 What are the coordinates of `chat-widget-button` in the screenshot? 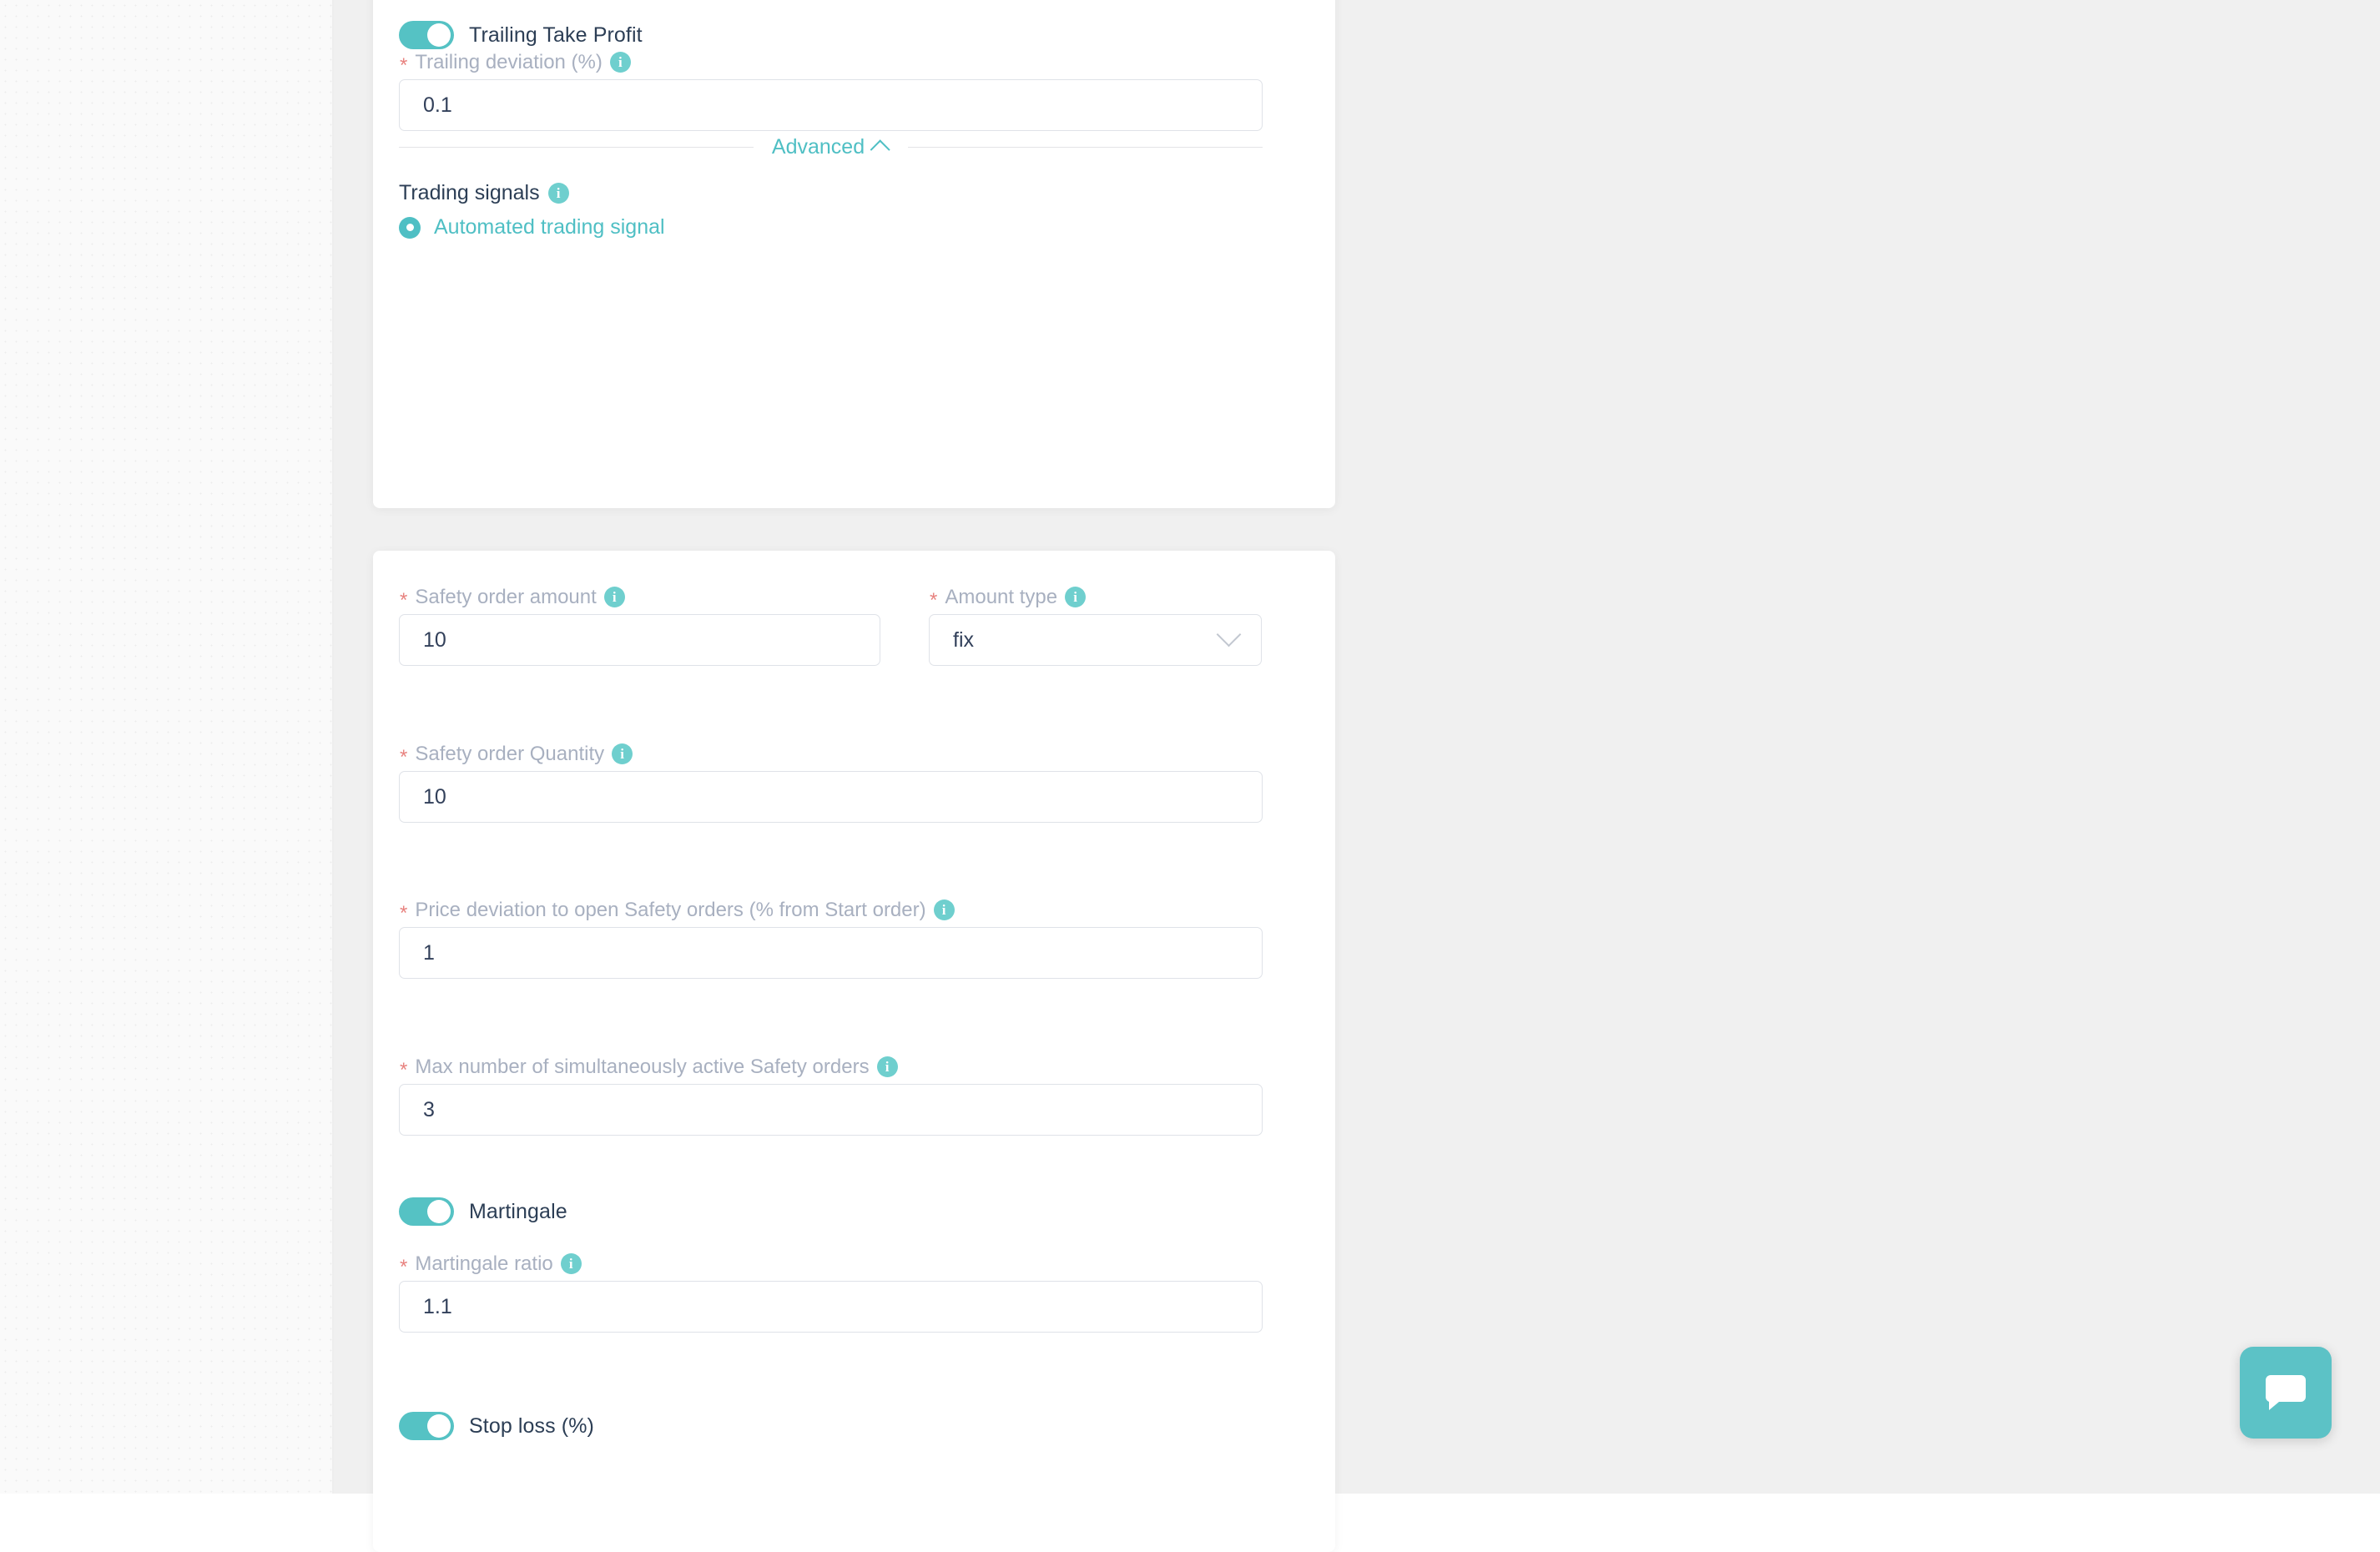 It's located at (2286, 1393).